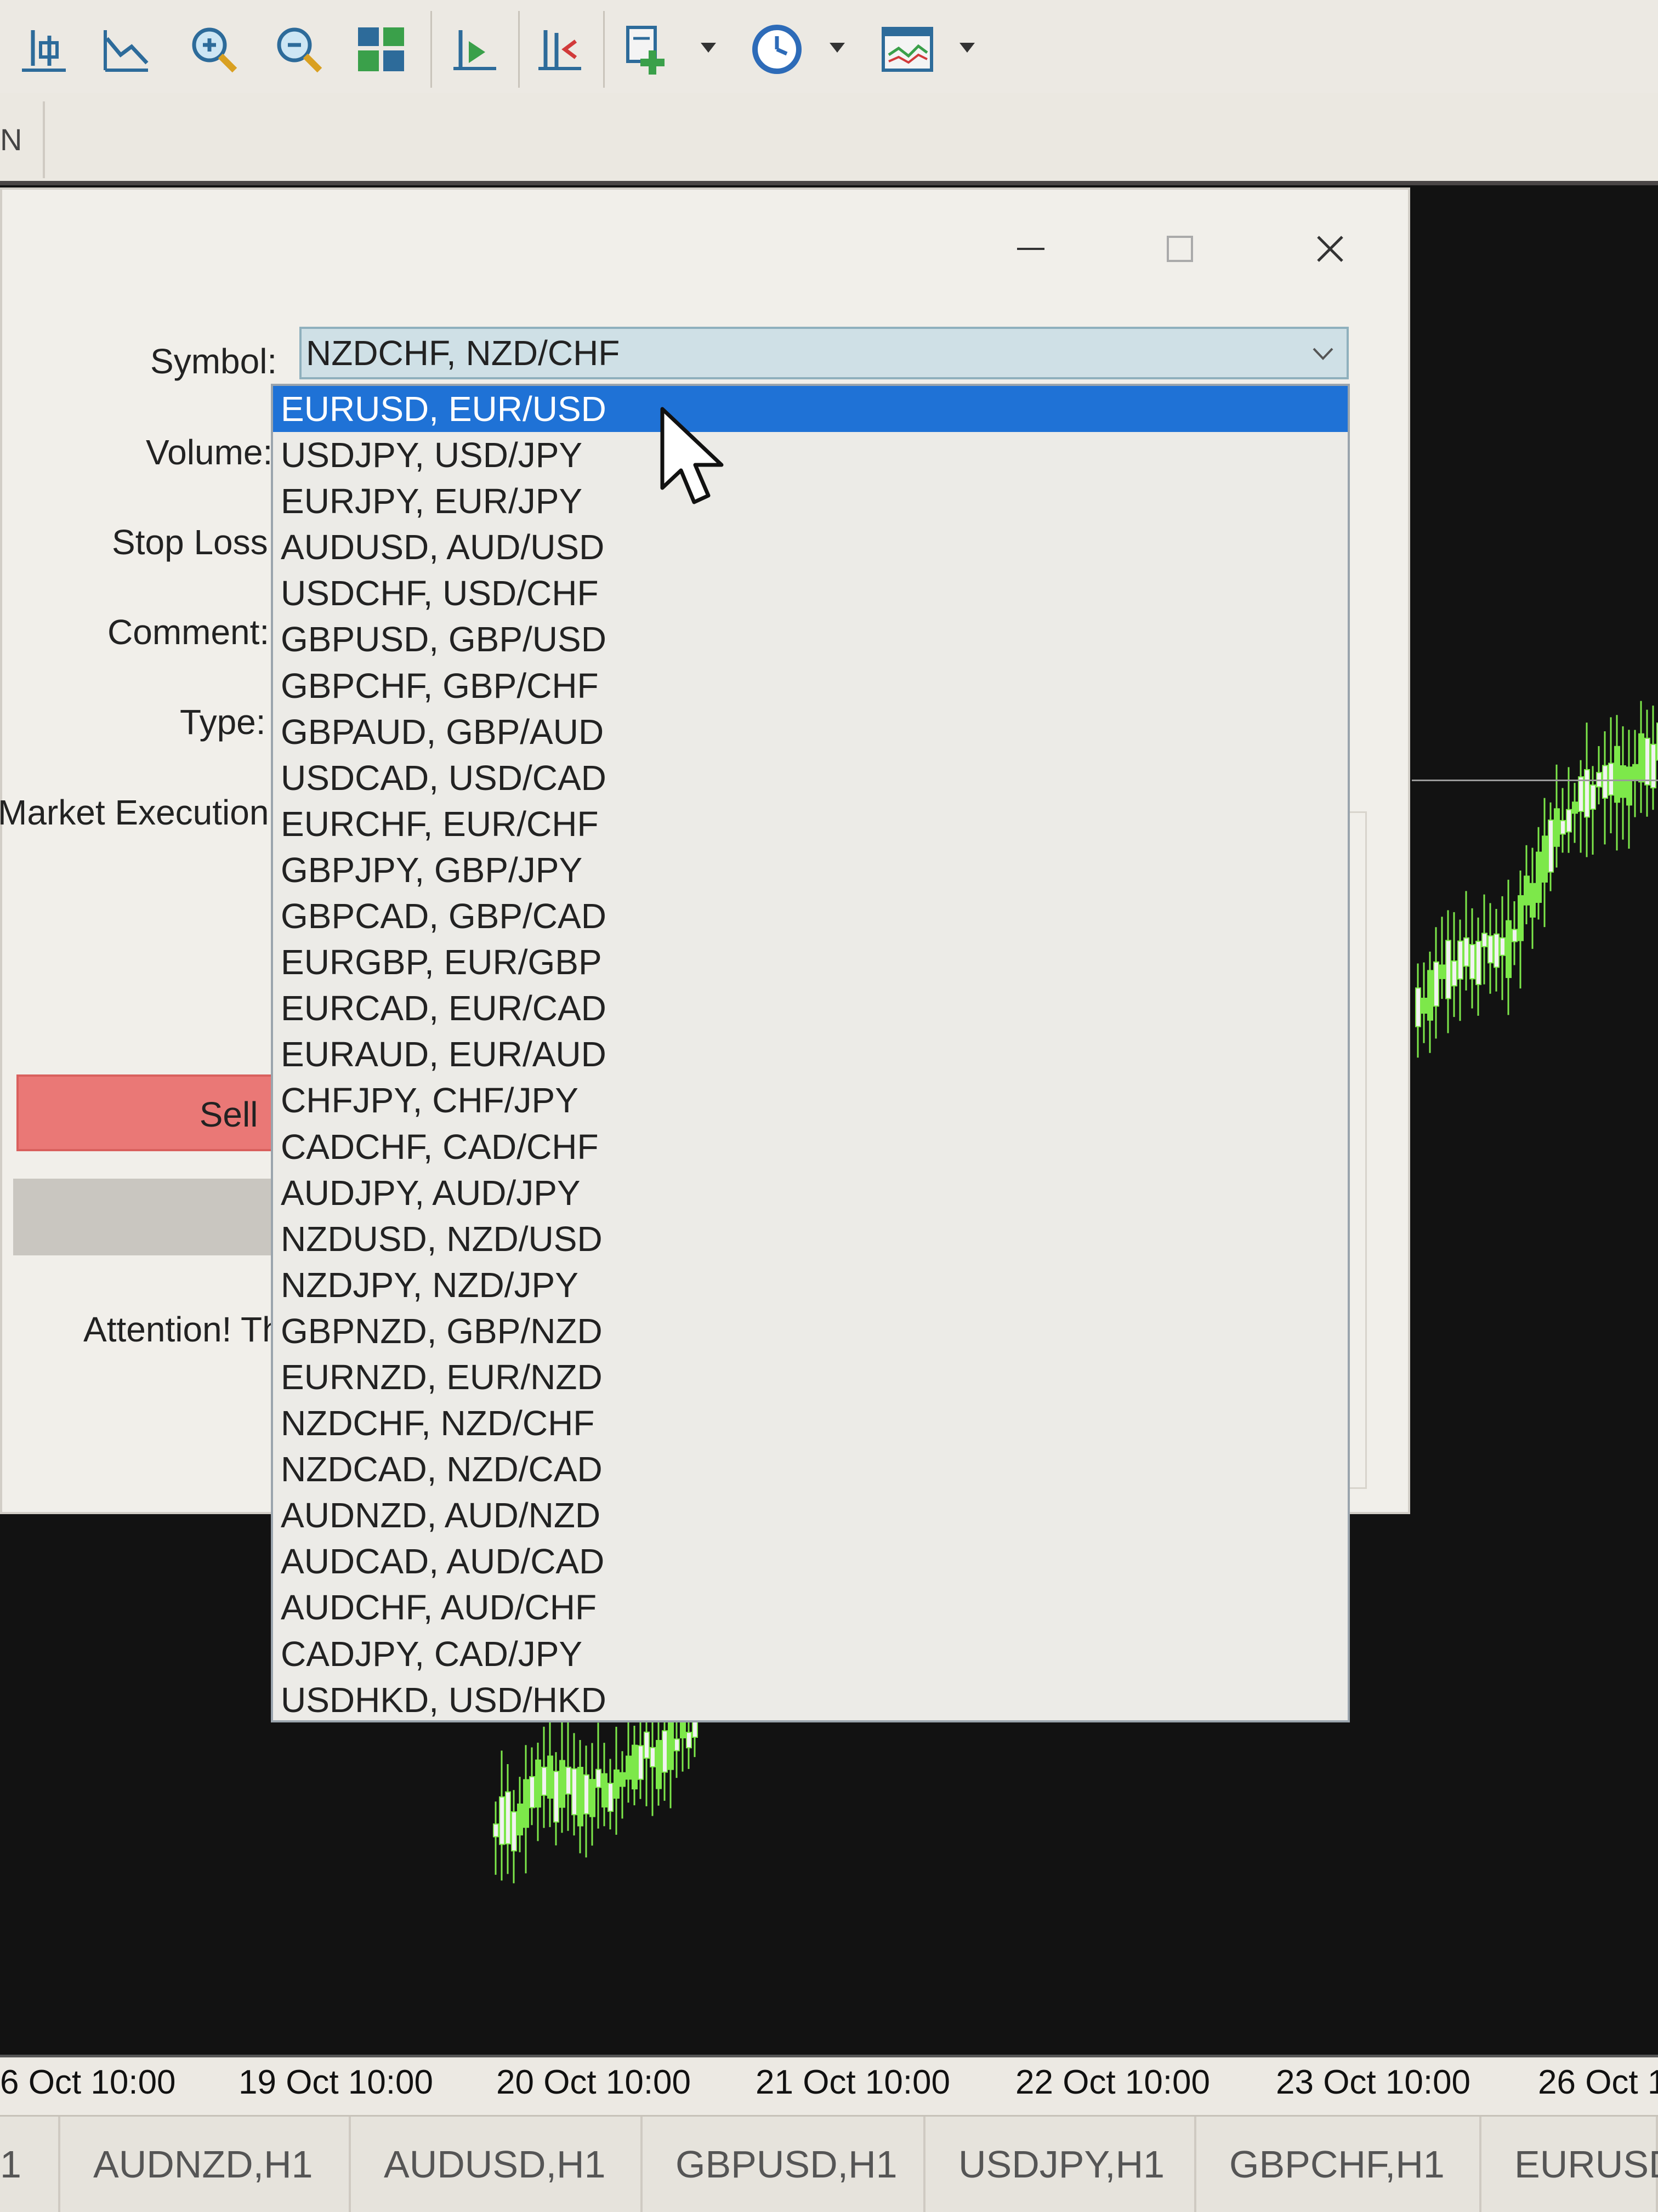  What do you see at coordinates (810, 1561) in the screenshot?
I see `symbol-option: AUDCAD, AUD/CAD` at bounding box center [810, 1561].